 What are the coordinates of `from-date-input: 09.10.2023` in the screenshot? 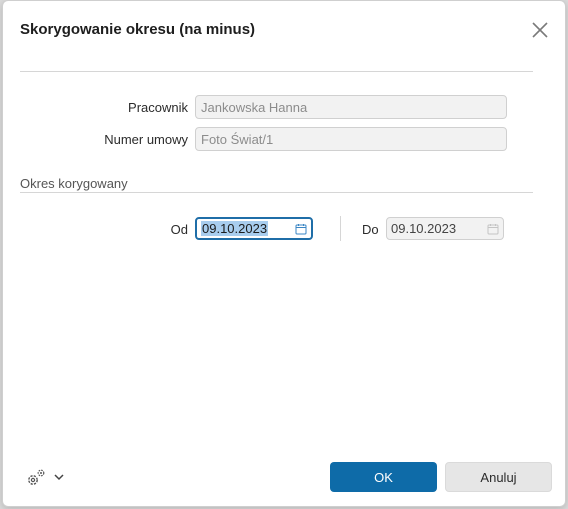 It's located at (254, 228).